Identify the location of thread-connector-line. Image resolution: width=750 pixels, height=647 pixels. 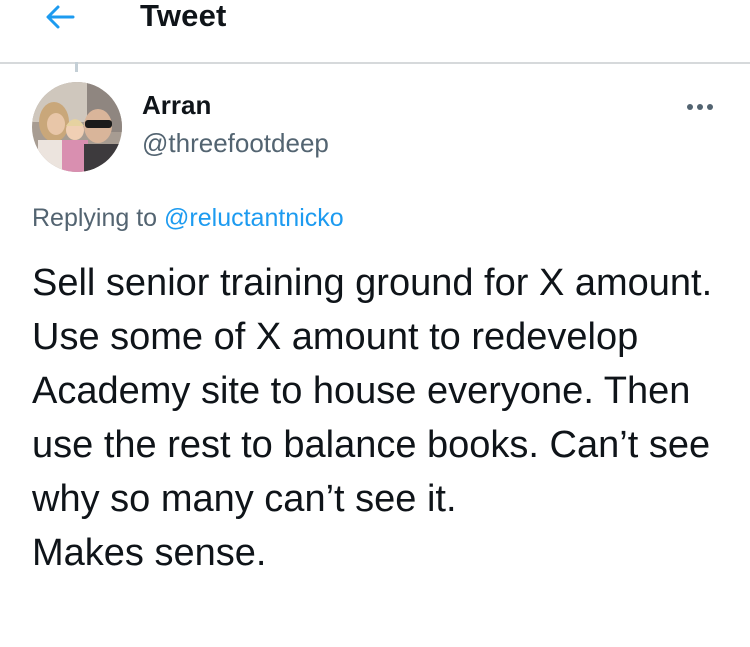
(76, 67).